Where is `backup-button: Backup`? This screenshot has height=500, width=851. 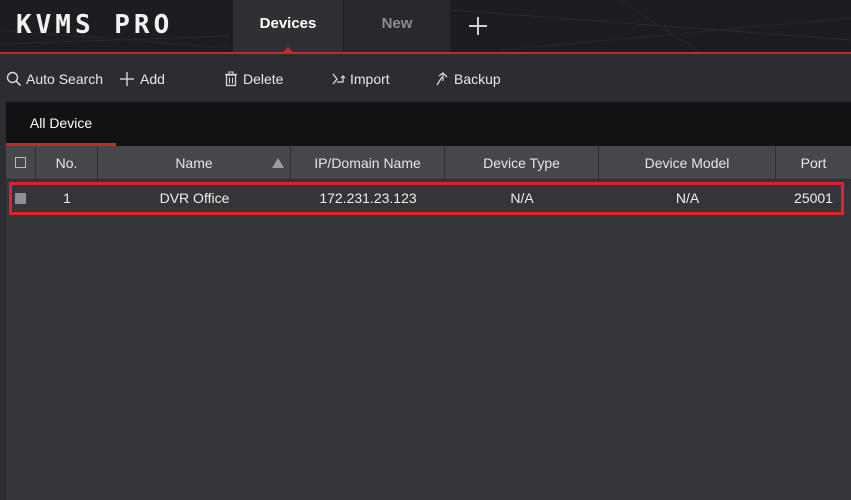 backup-button: Backup is located at coordinates (467, 79).